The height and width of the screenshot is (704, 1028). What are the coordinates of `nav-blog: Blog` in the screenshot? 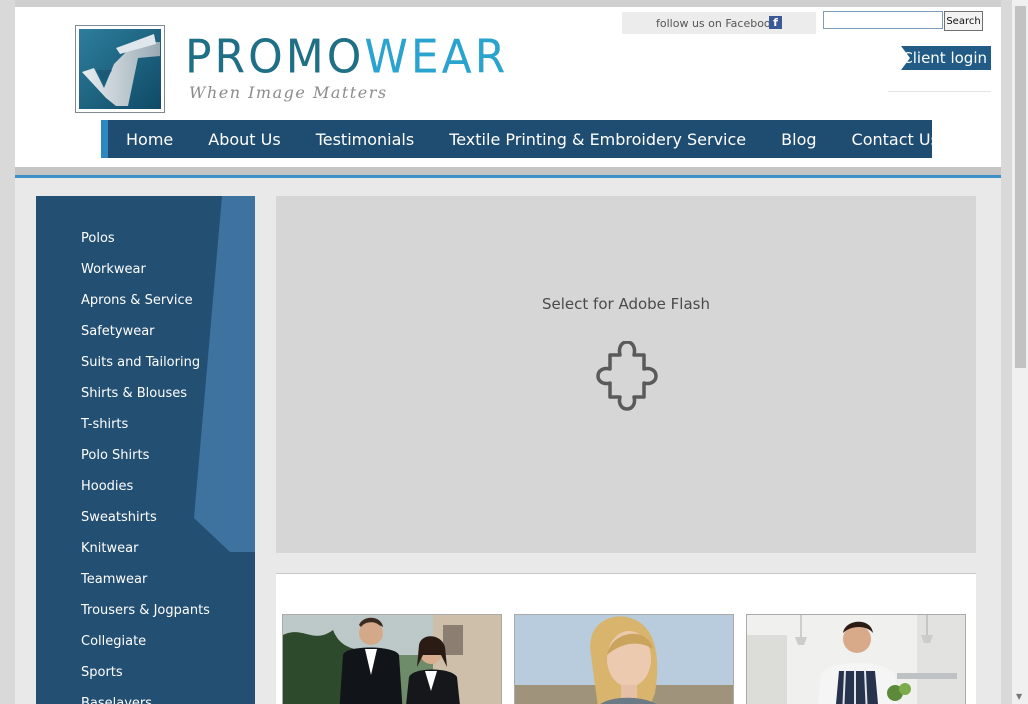 It's located at (798, 139).